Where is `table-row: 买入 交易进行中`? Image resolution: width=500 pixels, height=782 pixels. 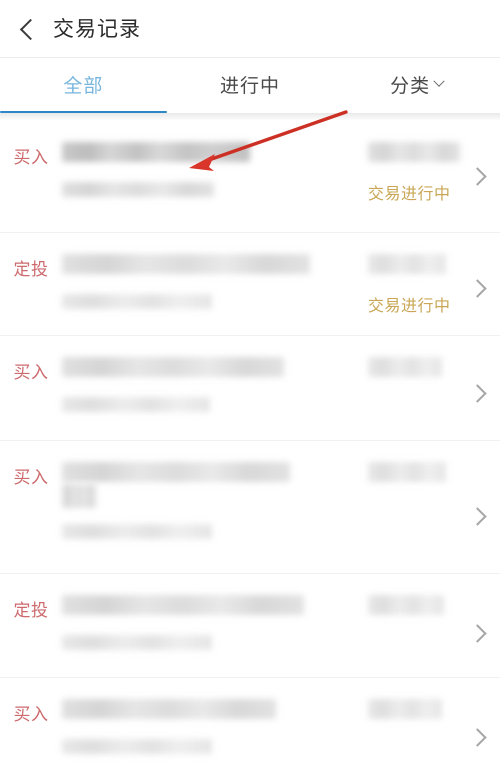
table-row: 买入 交易进行中 is located at coordinates (250, 176).